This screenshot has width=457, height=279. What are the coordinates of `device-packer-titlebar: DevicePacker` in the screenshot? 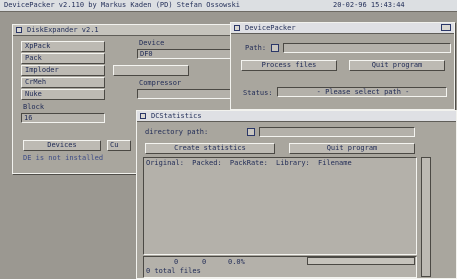 It's located at (342, 28).